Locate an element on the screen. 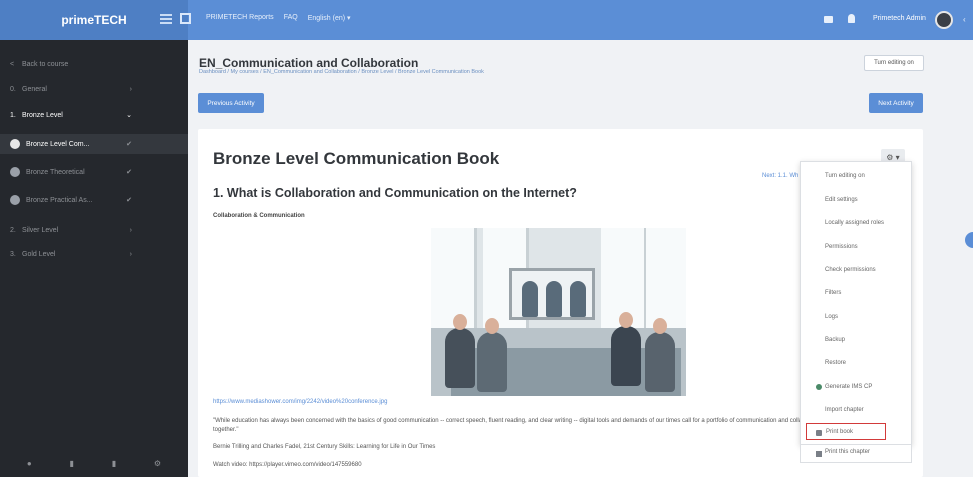 The height and width of the screenshot is (477, 973). bookmark-icon: ▮ is located at coordinates (114, 463).